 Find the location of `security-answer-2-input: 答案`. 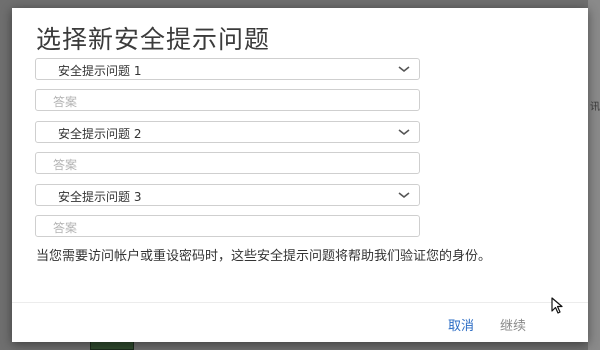

security-answer-2-input: 答案 is located at coordinates (227, 163).